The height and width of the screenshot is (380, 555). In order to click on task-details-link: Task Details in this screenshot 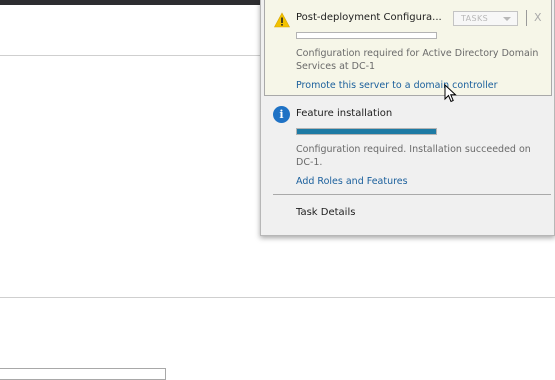, I will do `click(325, 212)`.